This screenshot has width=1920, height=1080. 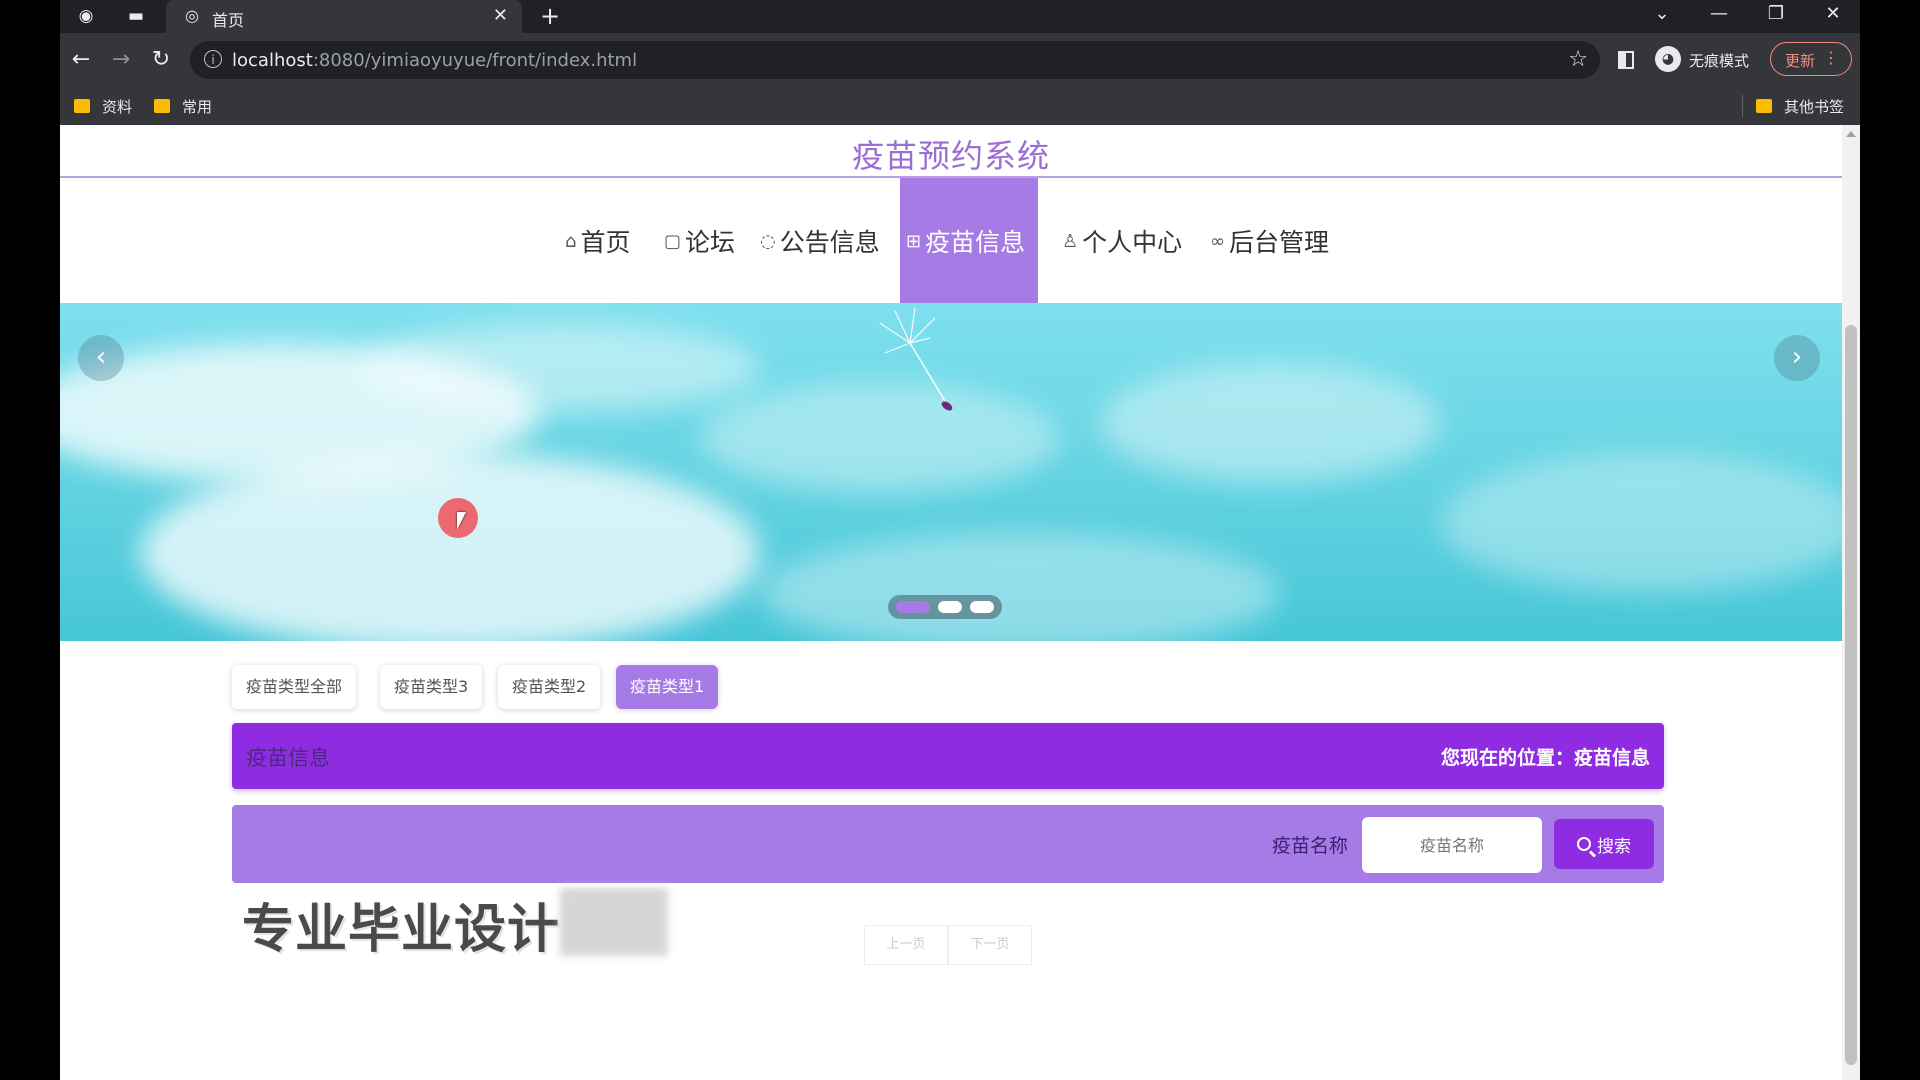 What do you see at coordinates (1719, 61) in the screenshot?
I see `incognito-label: 无痕模式` at bounding box center [1719, 61].